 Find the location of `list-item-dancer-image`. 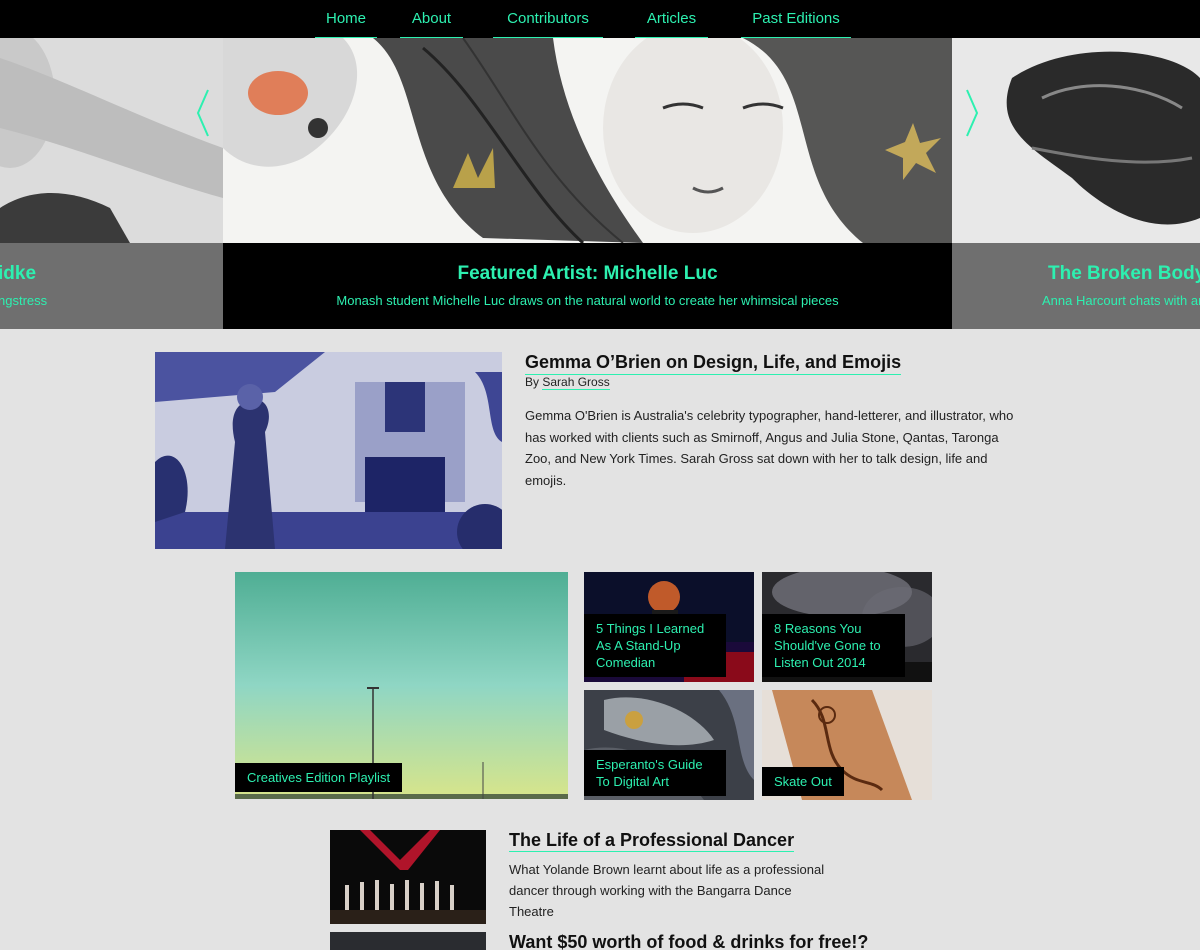

list-item-dancer-image is located at coordinates (408, 877).